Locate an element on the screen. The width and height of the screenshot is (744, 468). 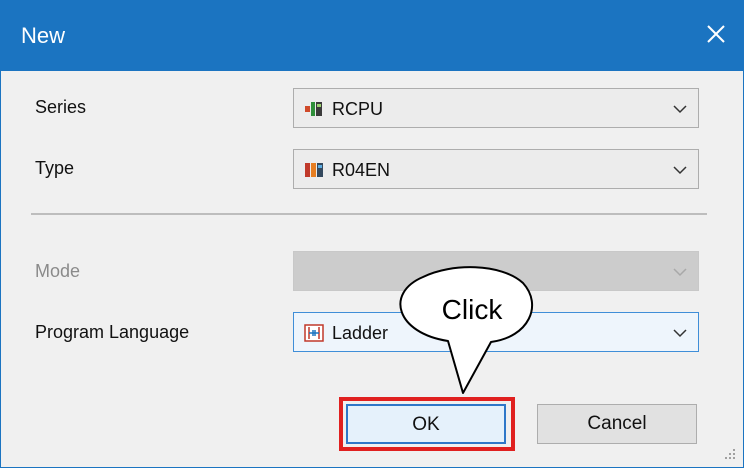
series-value: RCPU is located at coordinates (358, 109).